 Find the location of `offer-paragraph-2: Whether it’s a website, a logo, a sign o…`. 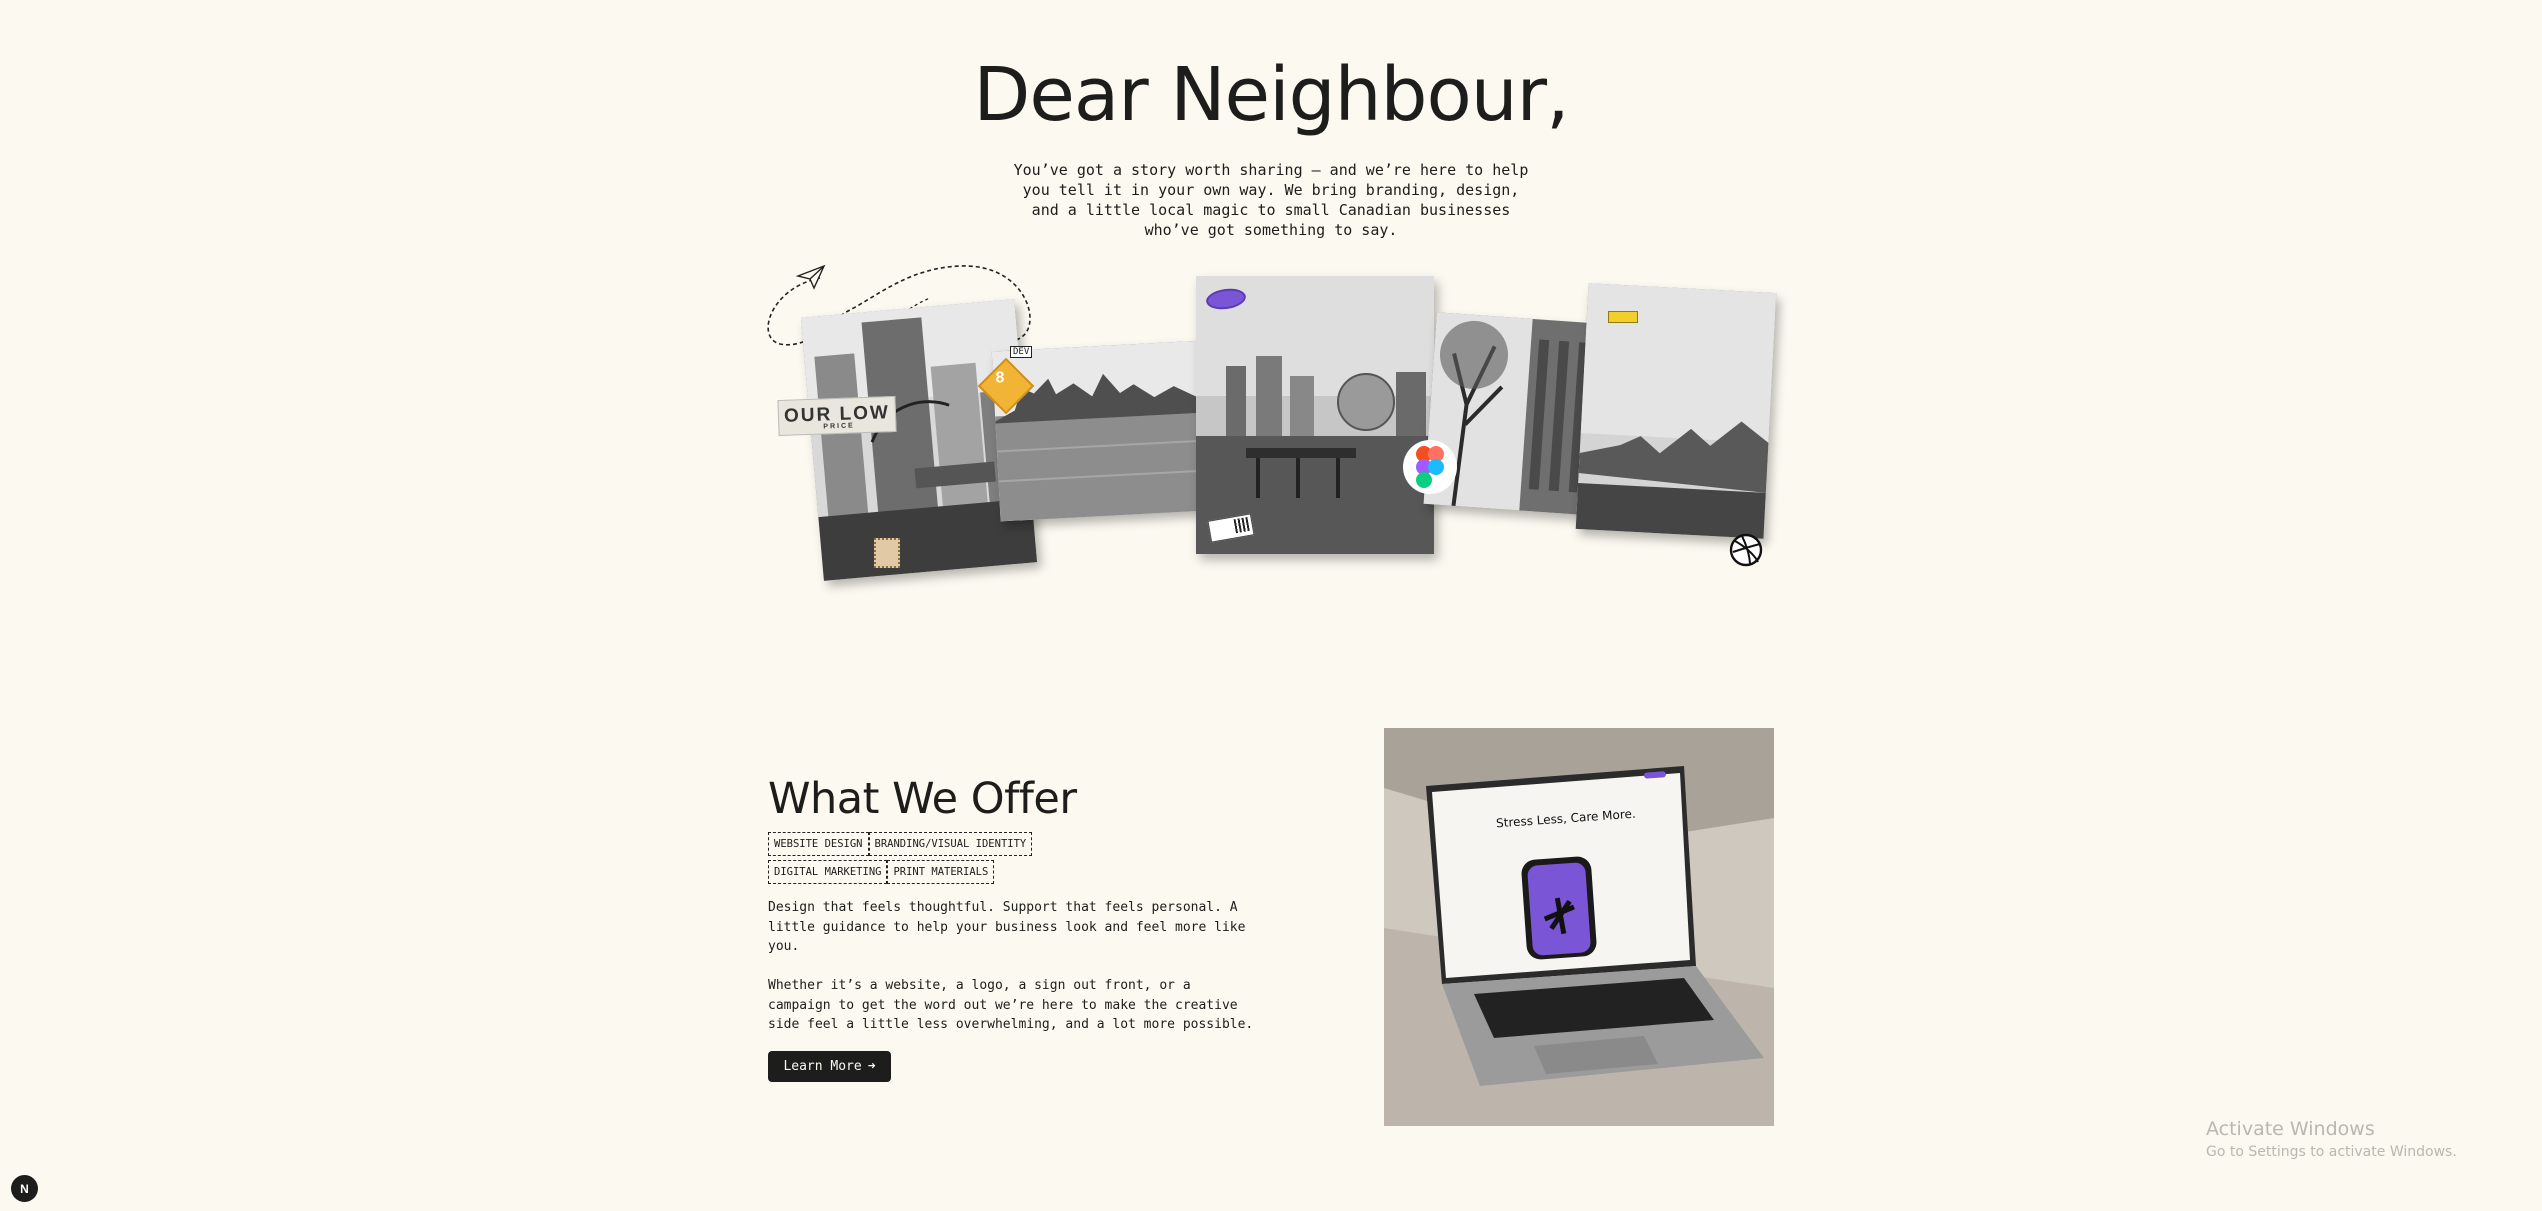

offer-paragraph-2: Whether it’s a website, a logo, a sign o… is located at coordinates (1011, 1005).